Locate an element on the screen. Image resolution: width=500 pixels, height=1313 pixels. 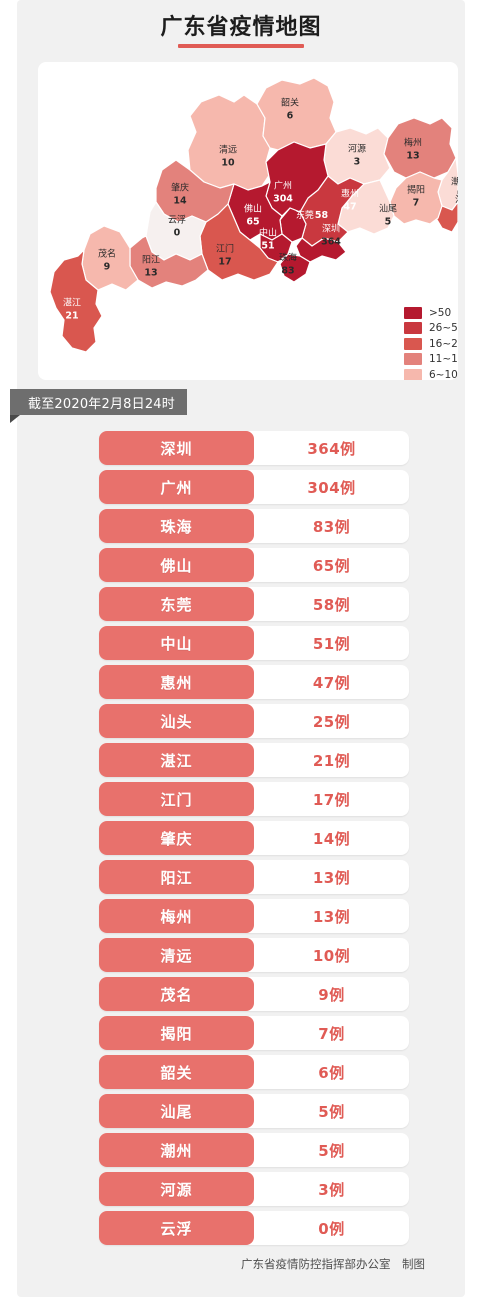
case-count: 51例 is located at coordinates (331, 643).